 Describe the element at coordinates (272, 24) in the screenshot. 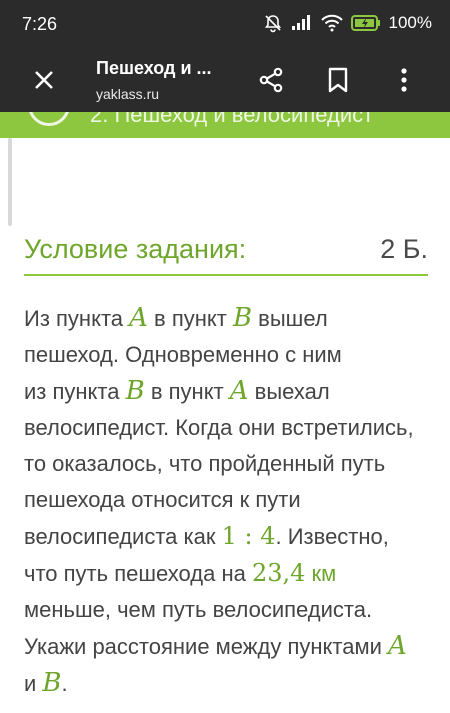

I see `bell-off-icon` at that location.